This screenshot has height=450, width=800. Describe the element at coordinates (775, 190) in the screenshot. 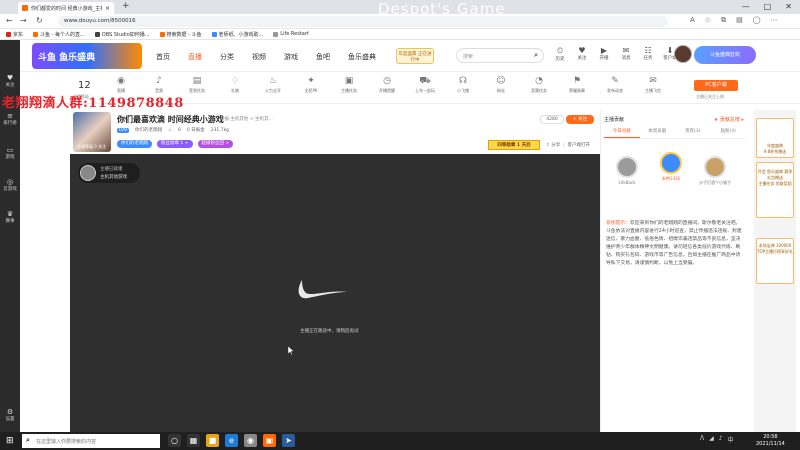

I see `ad-season-pack: 开会 鱼乐盛典 赛季礼包赠送 主播任务 领取奖励` at that location.